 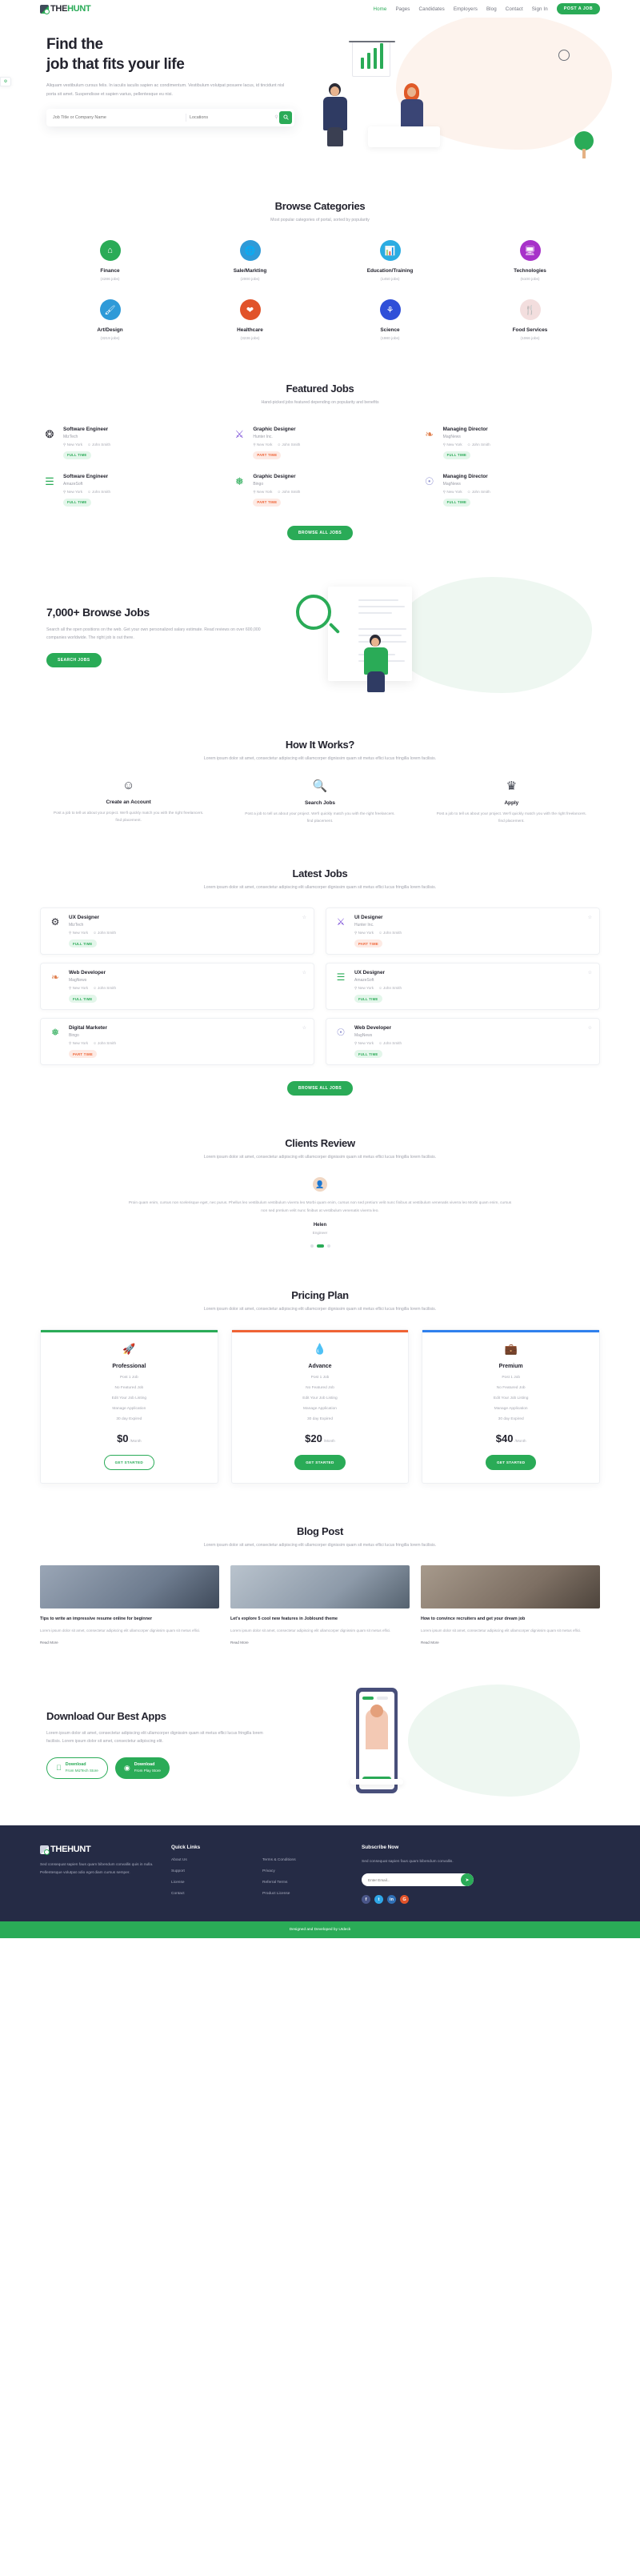 What do you see at coordinates (129, 1409) in the screenshot?
I see `plan-feature: Manage Application` at bounding box center [129, 1409].